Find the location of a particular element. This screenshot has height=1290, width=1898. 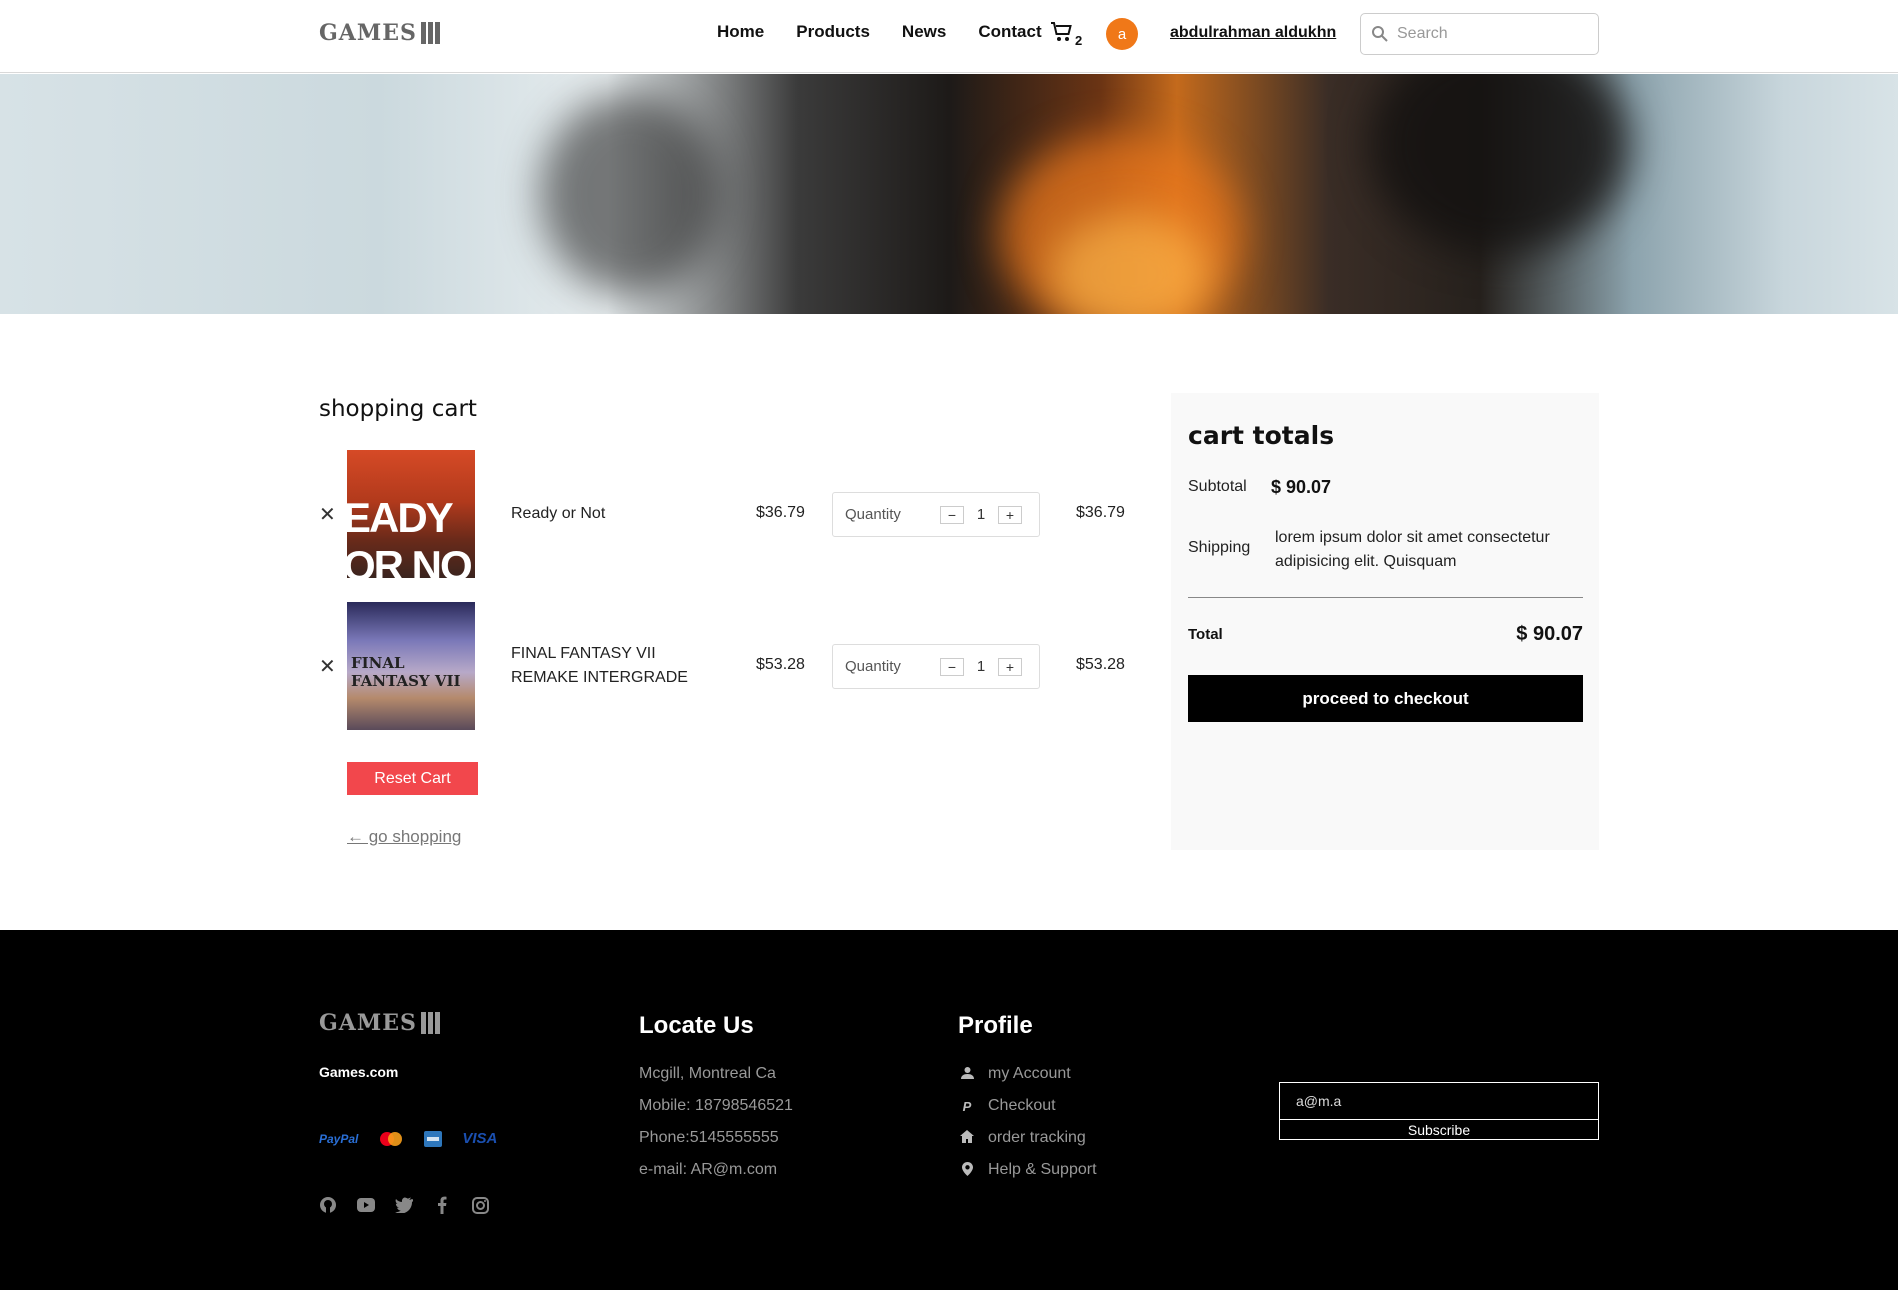

profile-link-order-tracking: order tracking is located at coordinates (1027, 1138).